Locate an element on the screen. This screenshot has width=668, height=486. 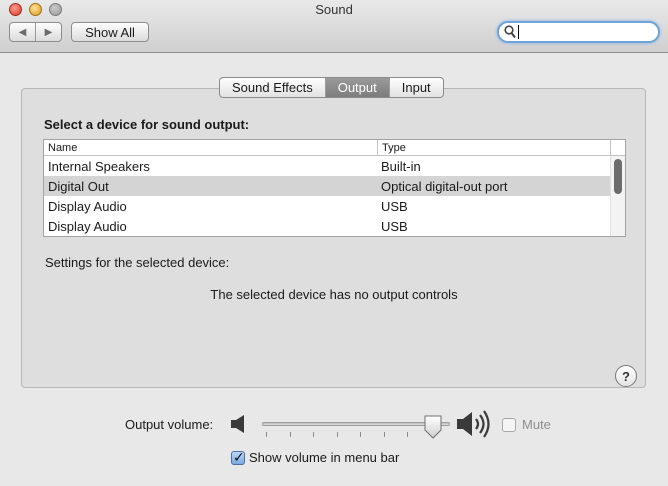
settings-label: Settings for the selected device: is located at coordinates (137, 262).